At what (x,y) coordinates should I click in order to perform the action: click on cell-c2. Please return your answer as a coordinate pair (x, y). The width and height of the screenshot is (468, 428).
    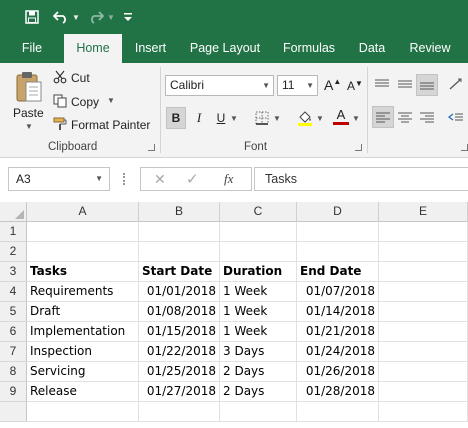
    Looking at the image, I should click on (258, 252).